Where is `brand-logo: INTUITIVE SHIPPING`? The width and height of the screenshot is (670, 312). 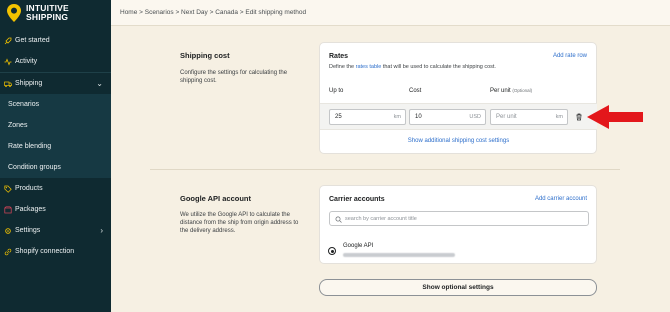 brand-logo: INTUITIVE SHIPPING is located at coordinates (37, 13).